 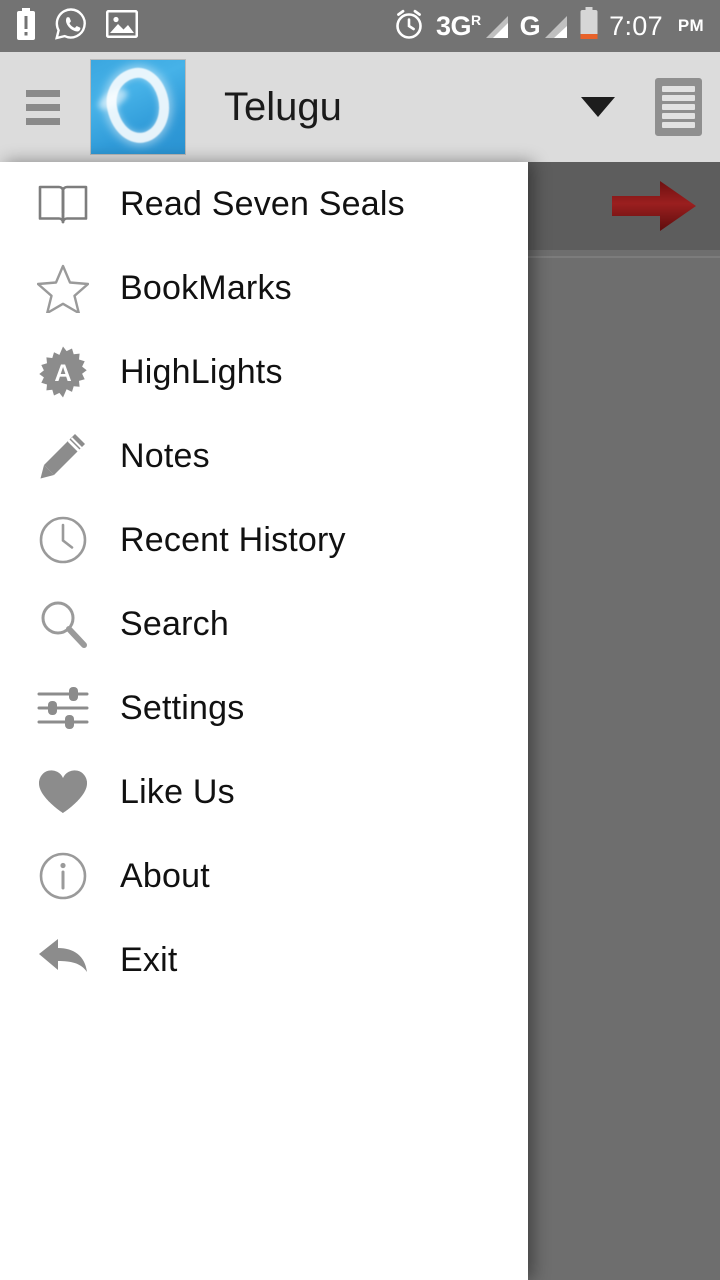 I want to click on drawer-item-highlights: A HighLights, so click(x=264, y=372).